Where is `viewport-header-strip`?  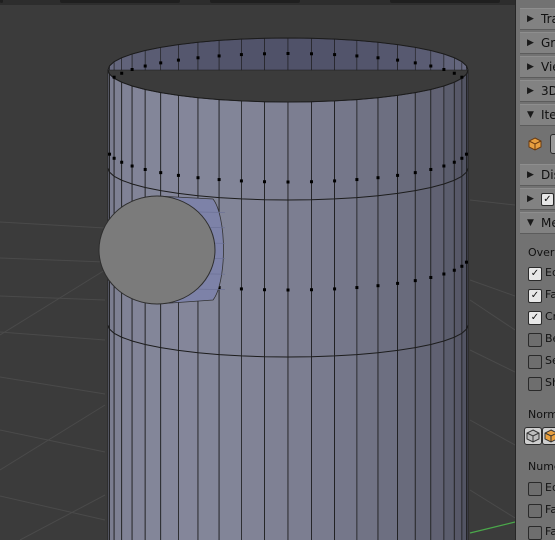 viewport-header-strip is located at coordinates (257, 2).